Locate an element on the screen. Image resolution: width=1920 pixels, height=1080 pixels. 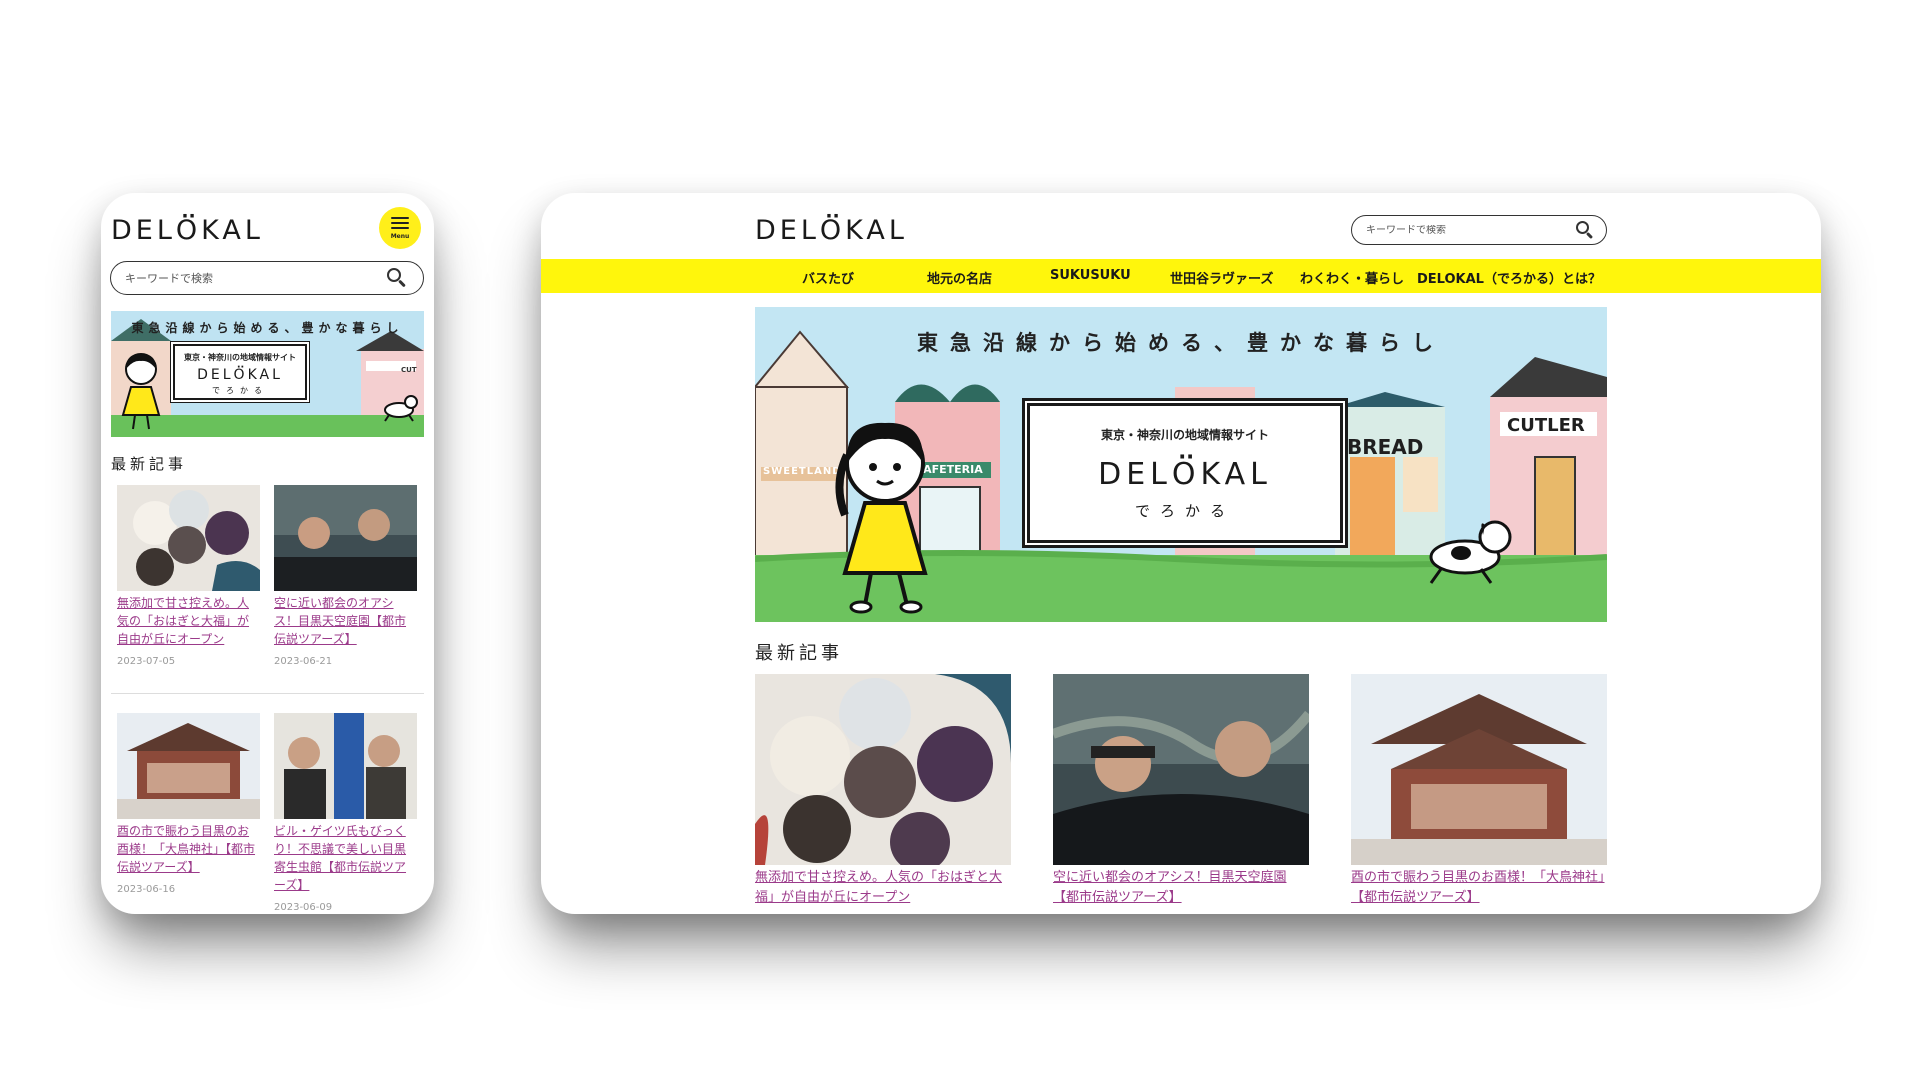
article-title-link: ビル・ゲイツ氏もびっくり！不思議で美しい目黒寄生虫館【都市伝説ツアーズ】 is located at coordinates (345, 858).